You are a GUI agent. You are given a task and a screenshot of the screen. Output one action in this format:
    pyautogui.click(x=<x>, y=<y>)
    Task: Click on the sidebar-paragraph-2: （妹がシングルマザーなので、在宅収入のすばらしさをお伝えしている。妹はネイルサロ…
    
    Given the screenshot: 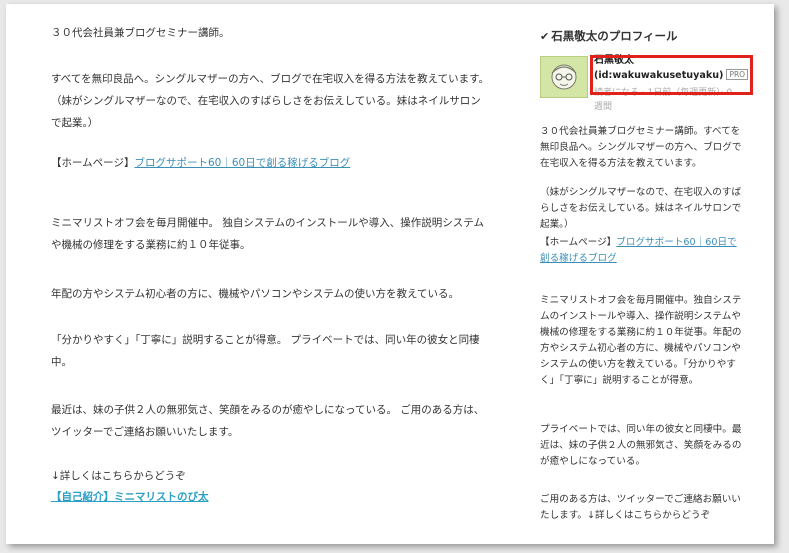 What is the action you would take?
    pyautogui.click(x=641, y=208)
    